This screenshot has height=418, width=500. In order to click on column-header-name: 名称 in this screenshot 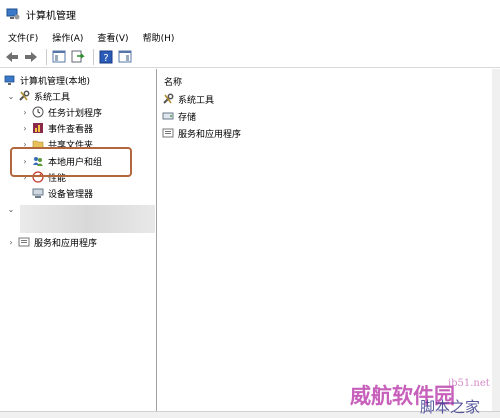, I will do `click(173, 81)`.